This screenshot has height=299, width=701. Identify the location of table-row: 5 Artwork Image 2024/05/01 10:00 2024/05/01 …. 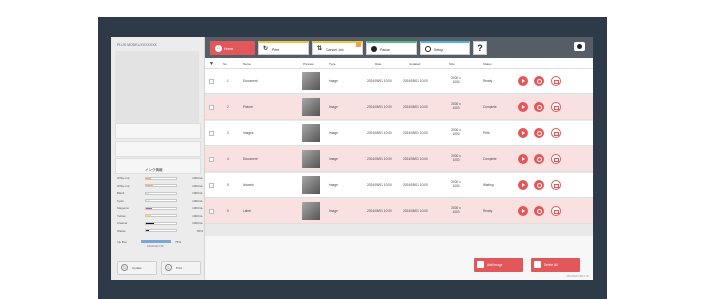
(399, 185).